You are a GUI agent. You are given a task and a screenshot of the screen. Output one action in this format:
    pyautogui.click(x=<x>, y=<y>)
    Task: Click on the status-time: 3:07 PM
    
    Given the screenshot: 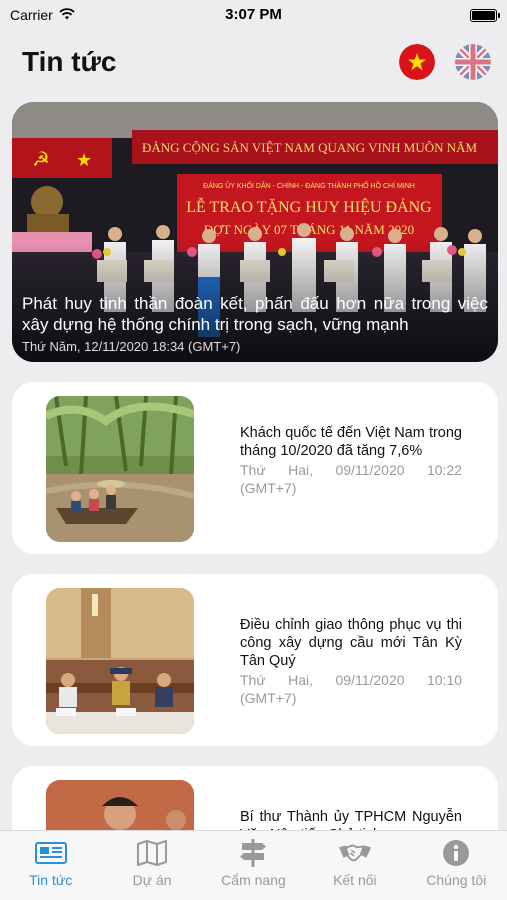 What is the action you would take?
    pyautogui.click(x=253, y=14)
    